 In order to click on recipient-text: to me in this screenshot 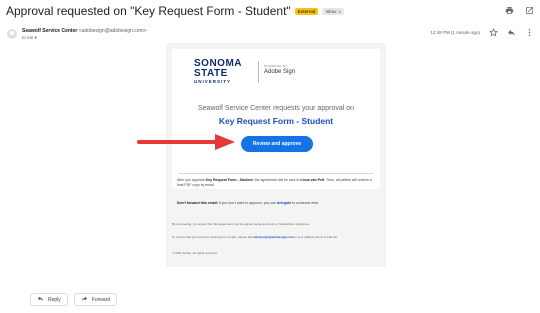, I will do `click(28, 37)`.